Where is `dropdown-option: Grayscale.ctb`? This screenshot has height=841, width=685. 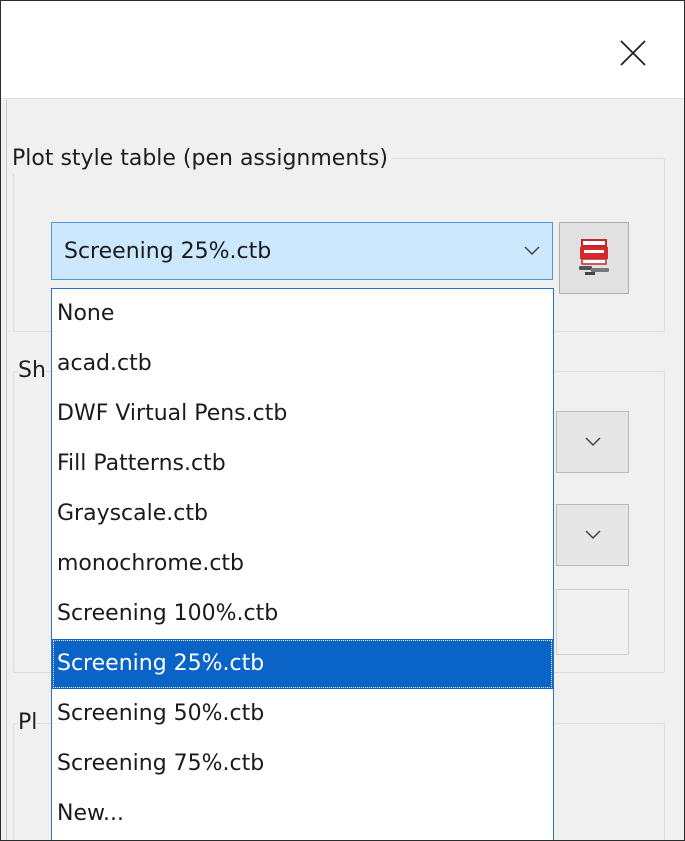
dropdown-option: Grayscale.ctb is located at coordinates (302, 514).